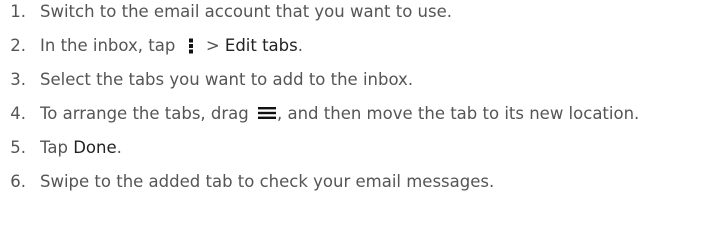 Image resolution: width=713 pixels, height=244 pixels. Describe the element at coordinates (267, 113) in the screenshot. I see `drag-handle-icon` at that location.